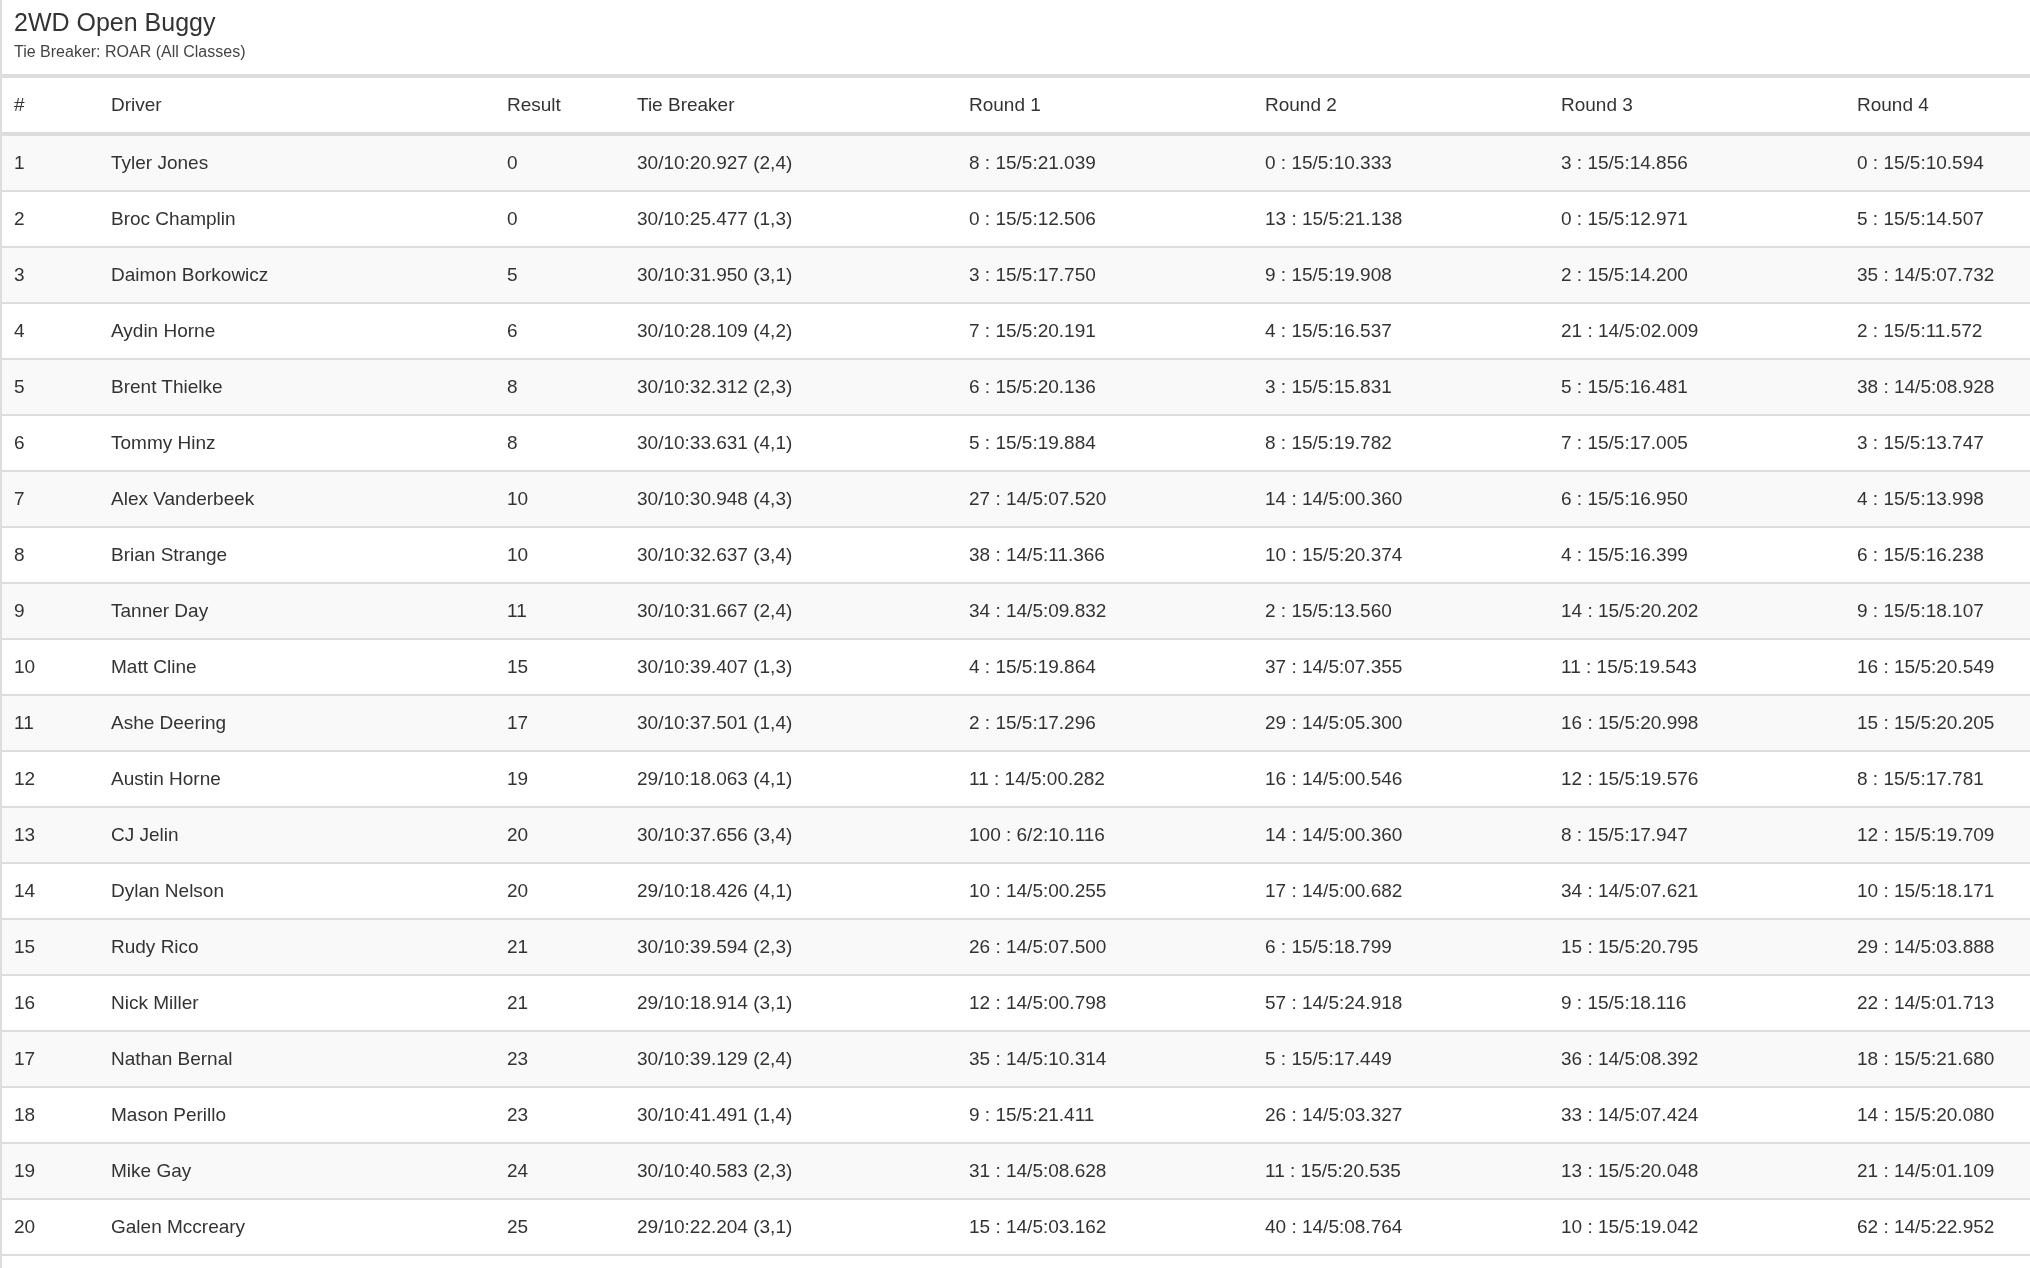  What do you see at coordinates (297, 1227) in the screenshot?
I see `driver-cell: Galen Mccreary` at bounding box center [297, 1227].